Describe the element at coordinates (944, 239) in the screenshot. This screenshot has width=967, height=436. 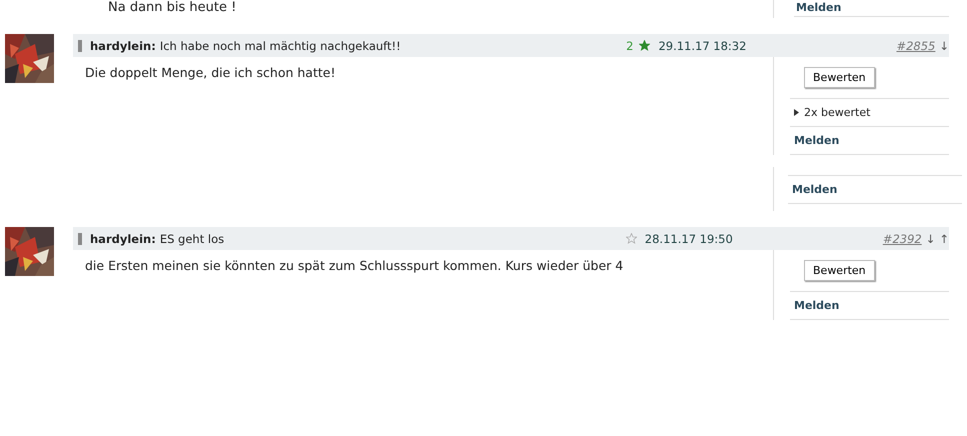
I see `jump-link: ↑` at that location.